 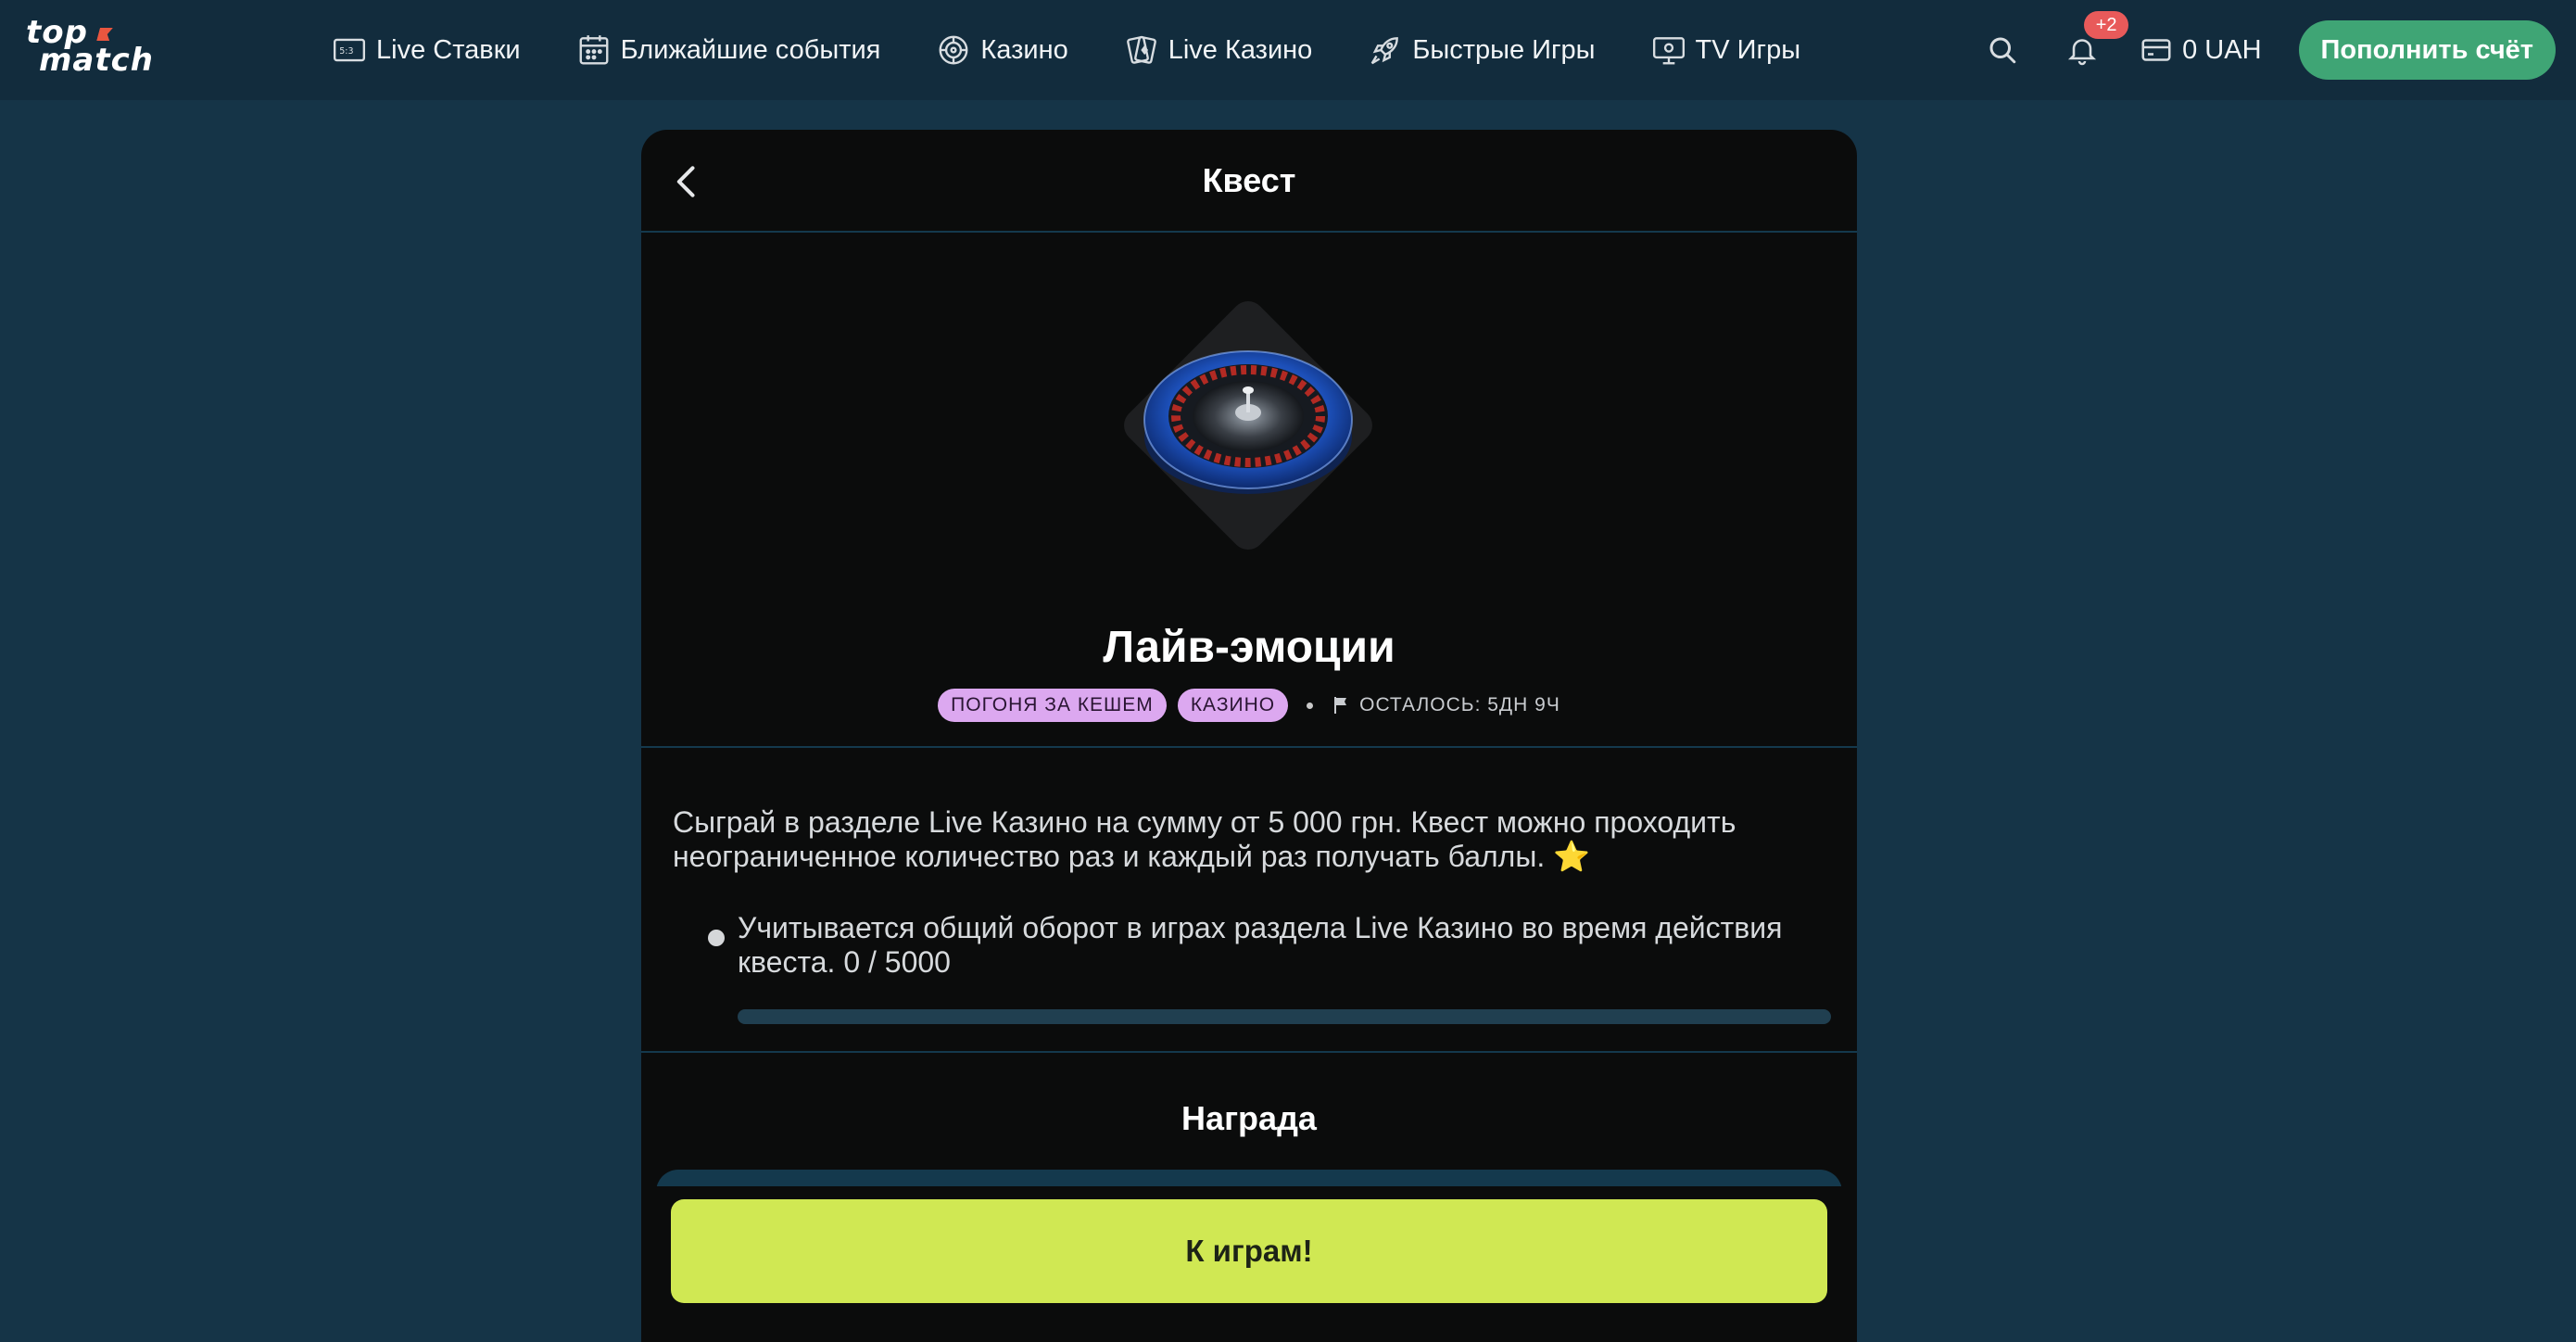 I want to click on tag-cash-chase: ПОГОНЯ ЗА КЕШЕМ, so click(x=1053, y=705).